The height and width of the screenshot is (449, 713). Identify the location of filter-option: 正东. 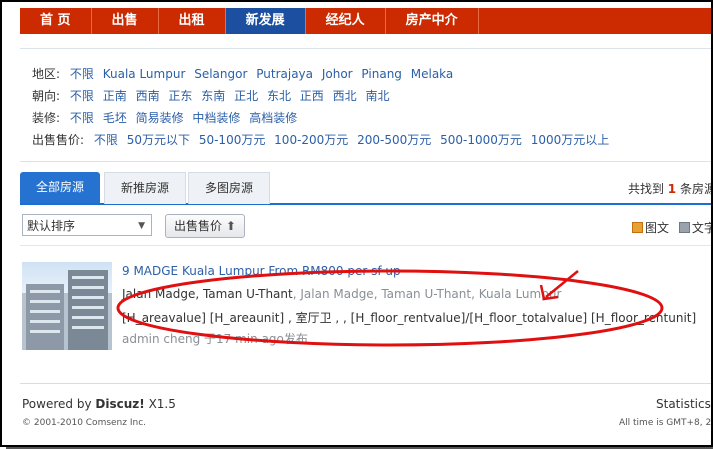
(180, 96).